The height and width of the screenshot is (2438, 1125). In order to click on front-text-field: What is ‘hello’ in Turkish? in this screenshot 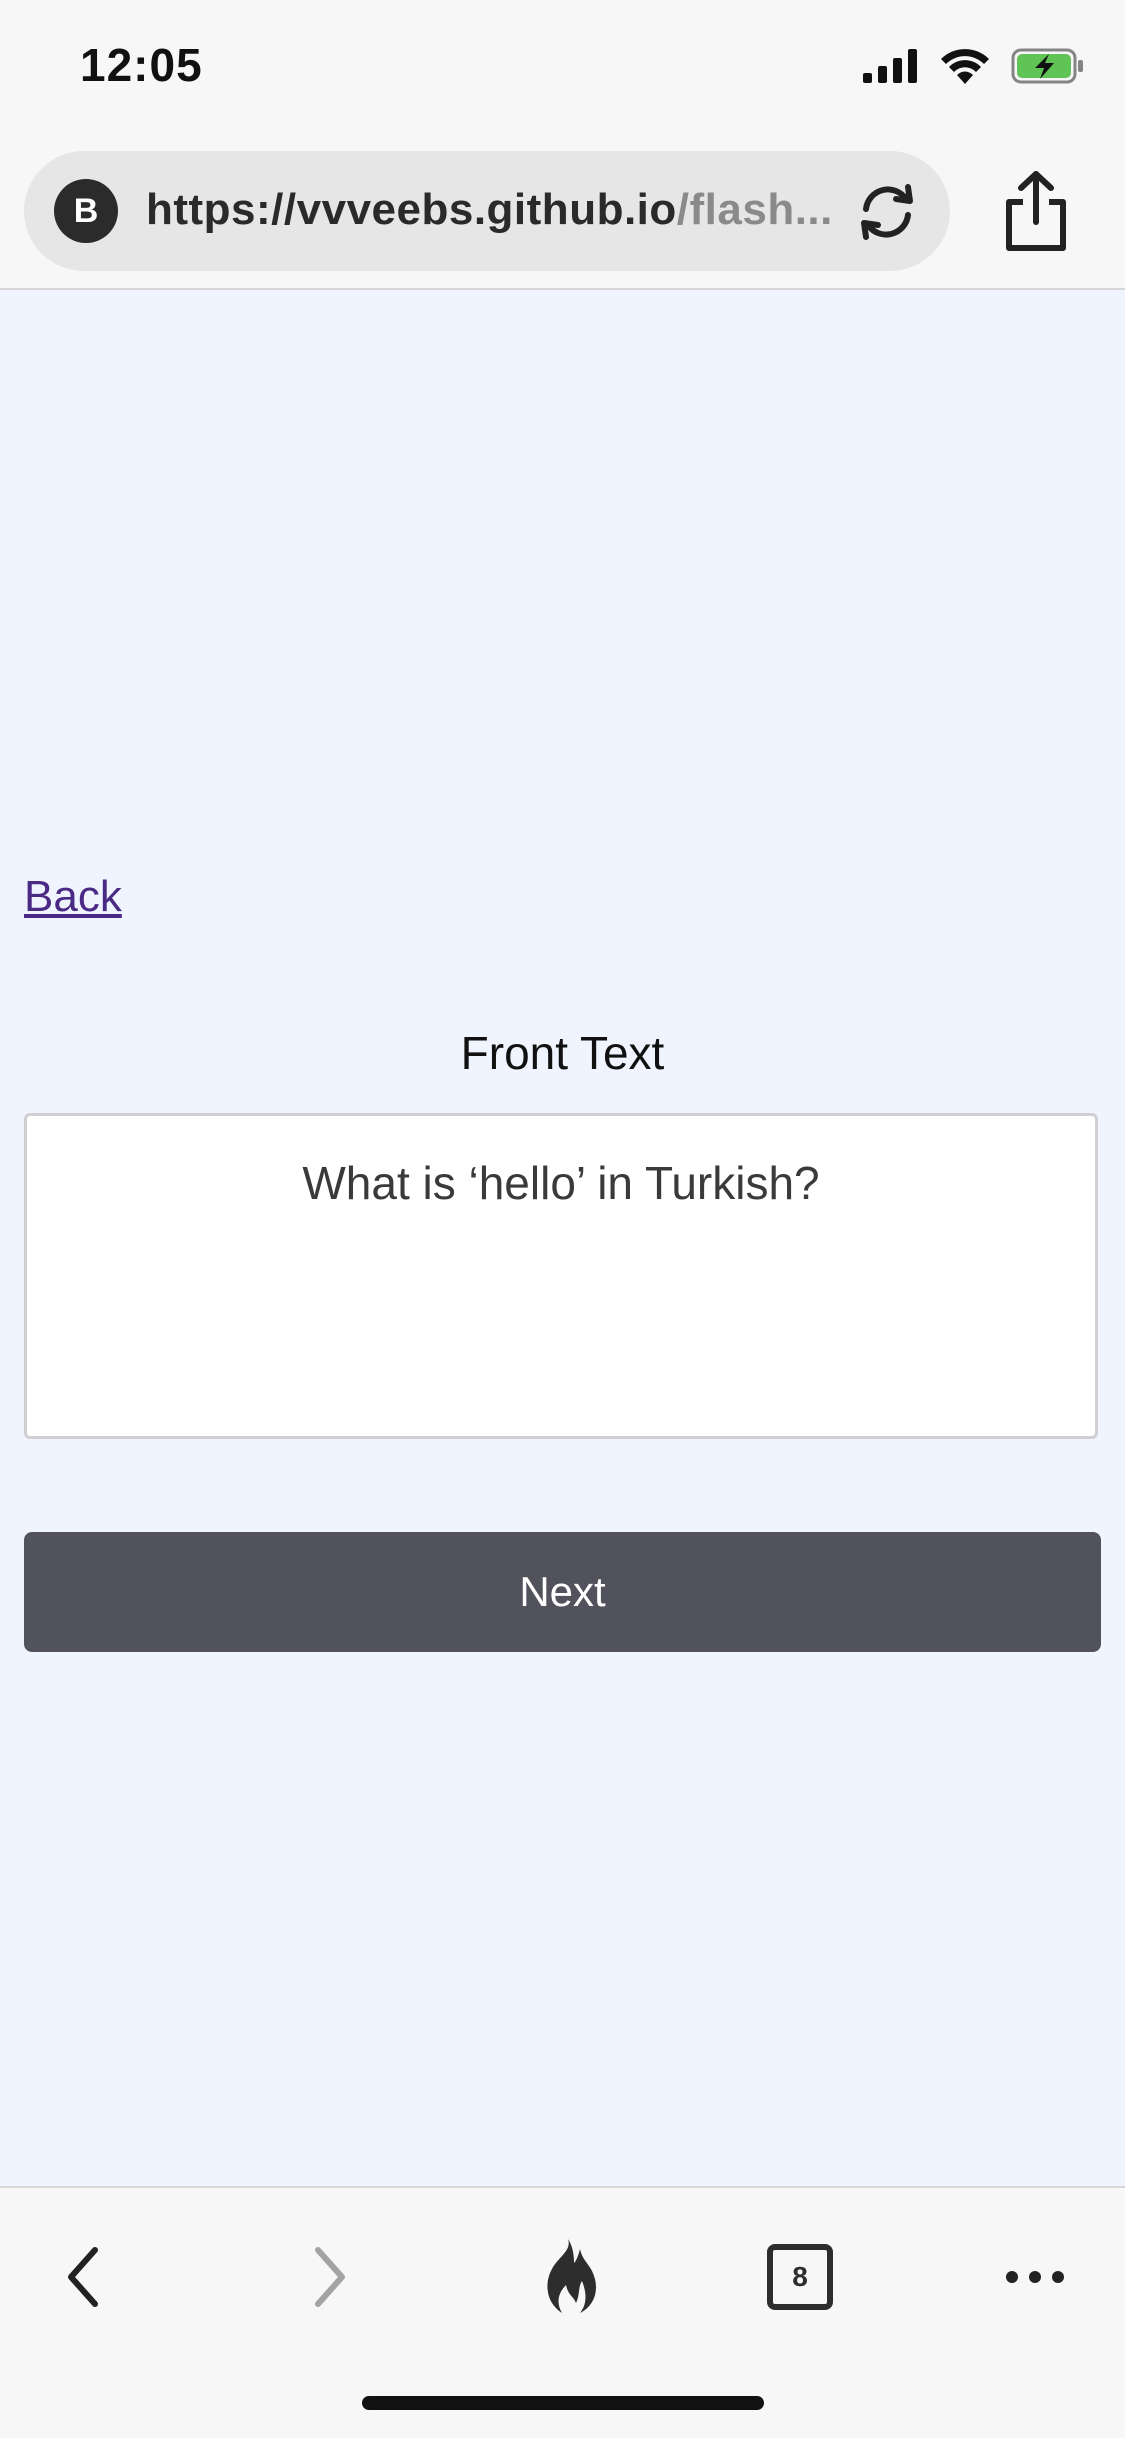, I will do `click(561, 1276)`.